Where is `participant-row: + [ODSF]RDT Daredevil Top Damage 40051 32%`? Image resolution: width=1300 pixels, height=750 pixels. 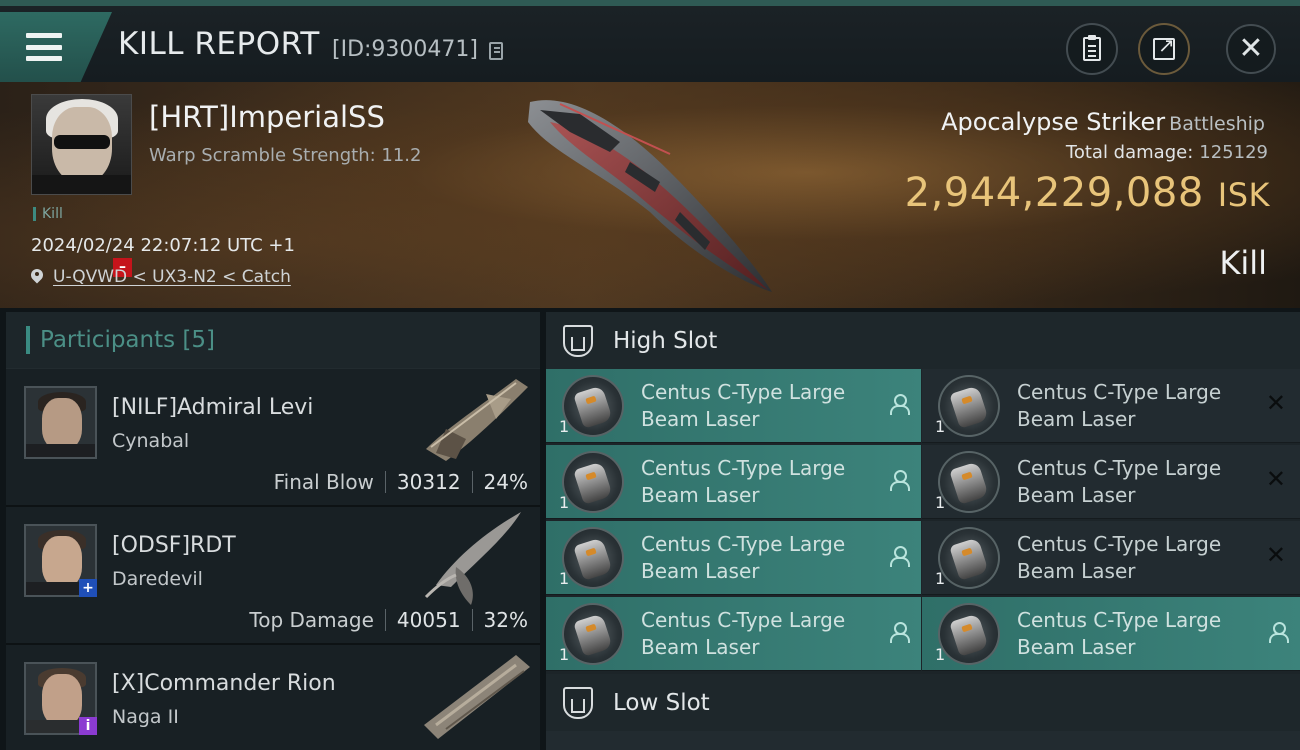 participant-row: + [ODSF]RDT Daredevil Top Damage 40051 32% is located at coordinates (273, 576).